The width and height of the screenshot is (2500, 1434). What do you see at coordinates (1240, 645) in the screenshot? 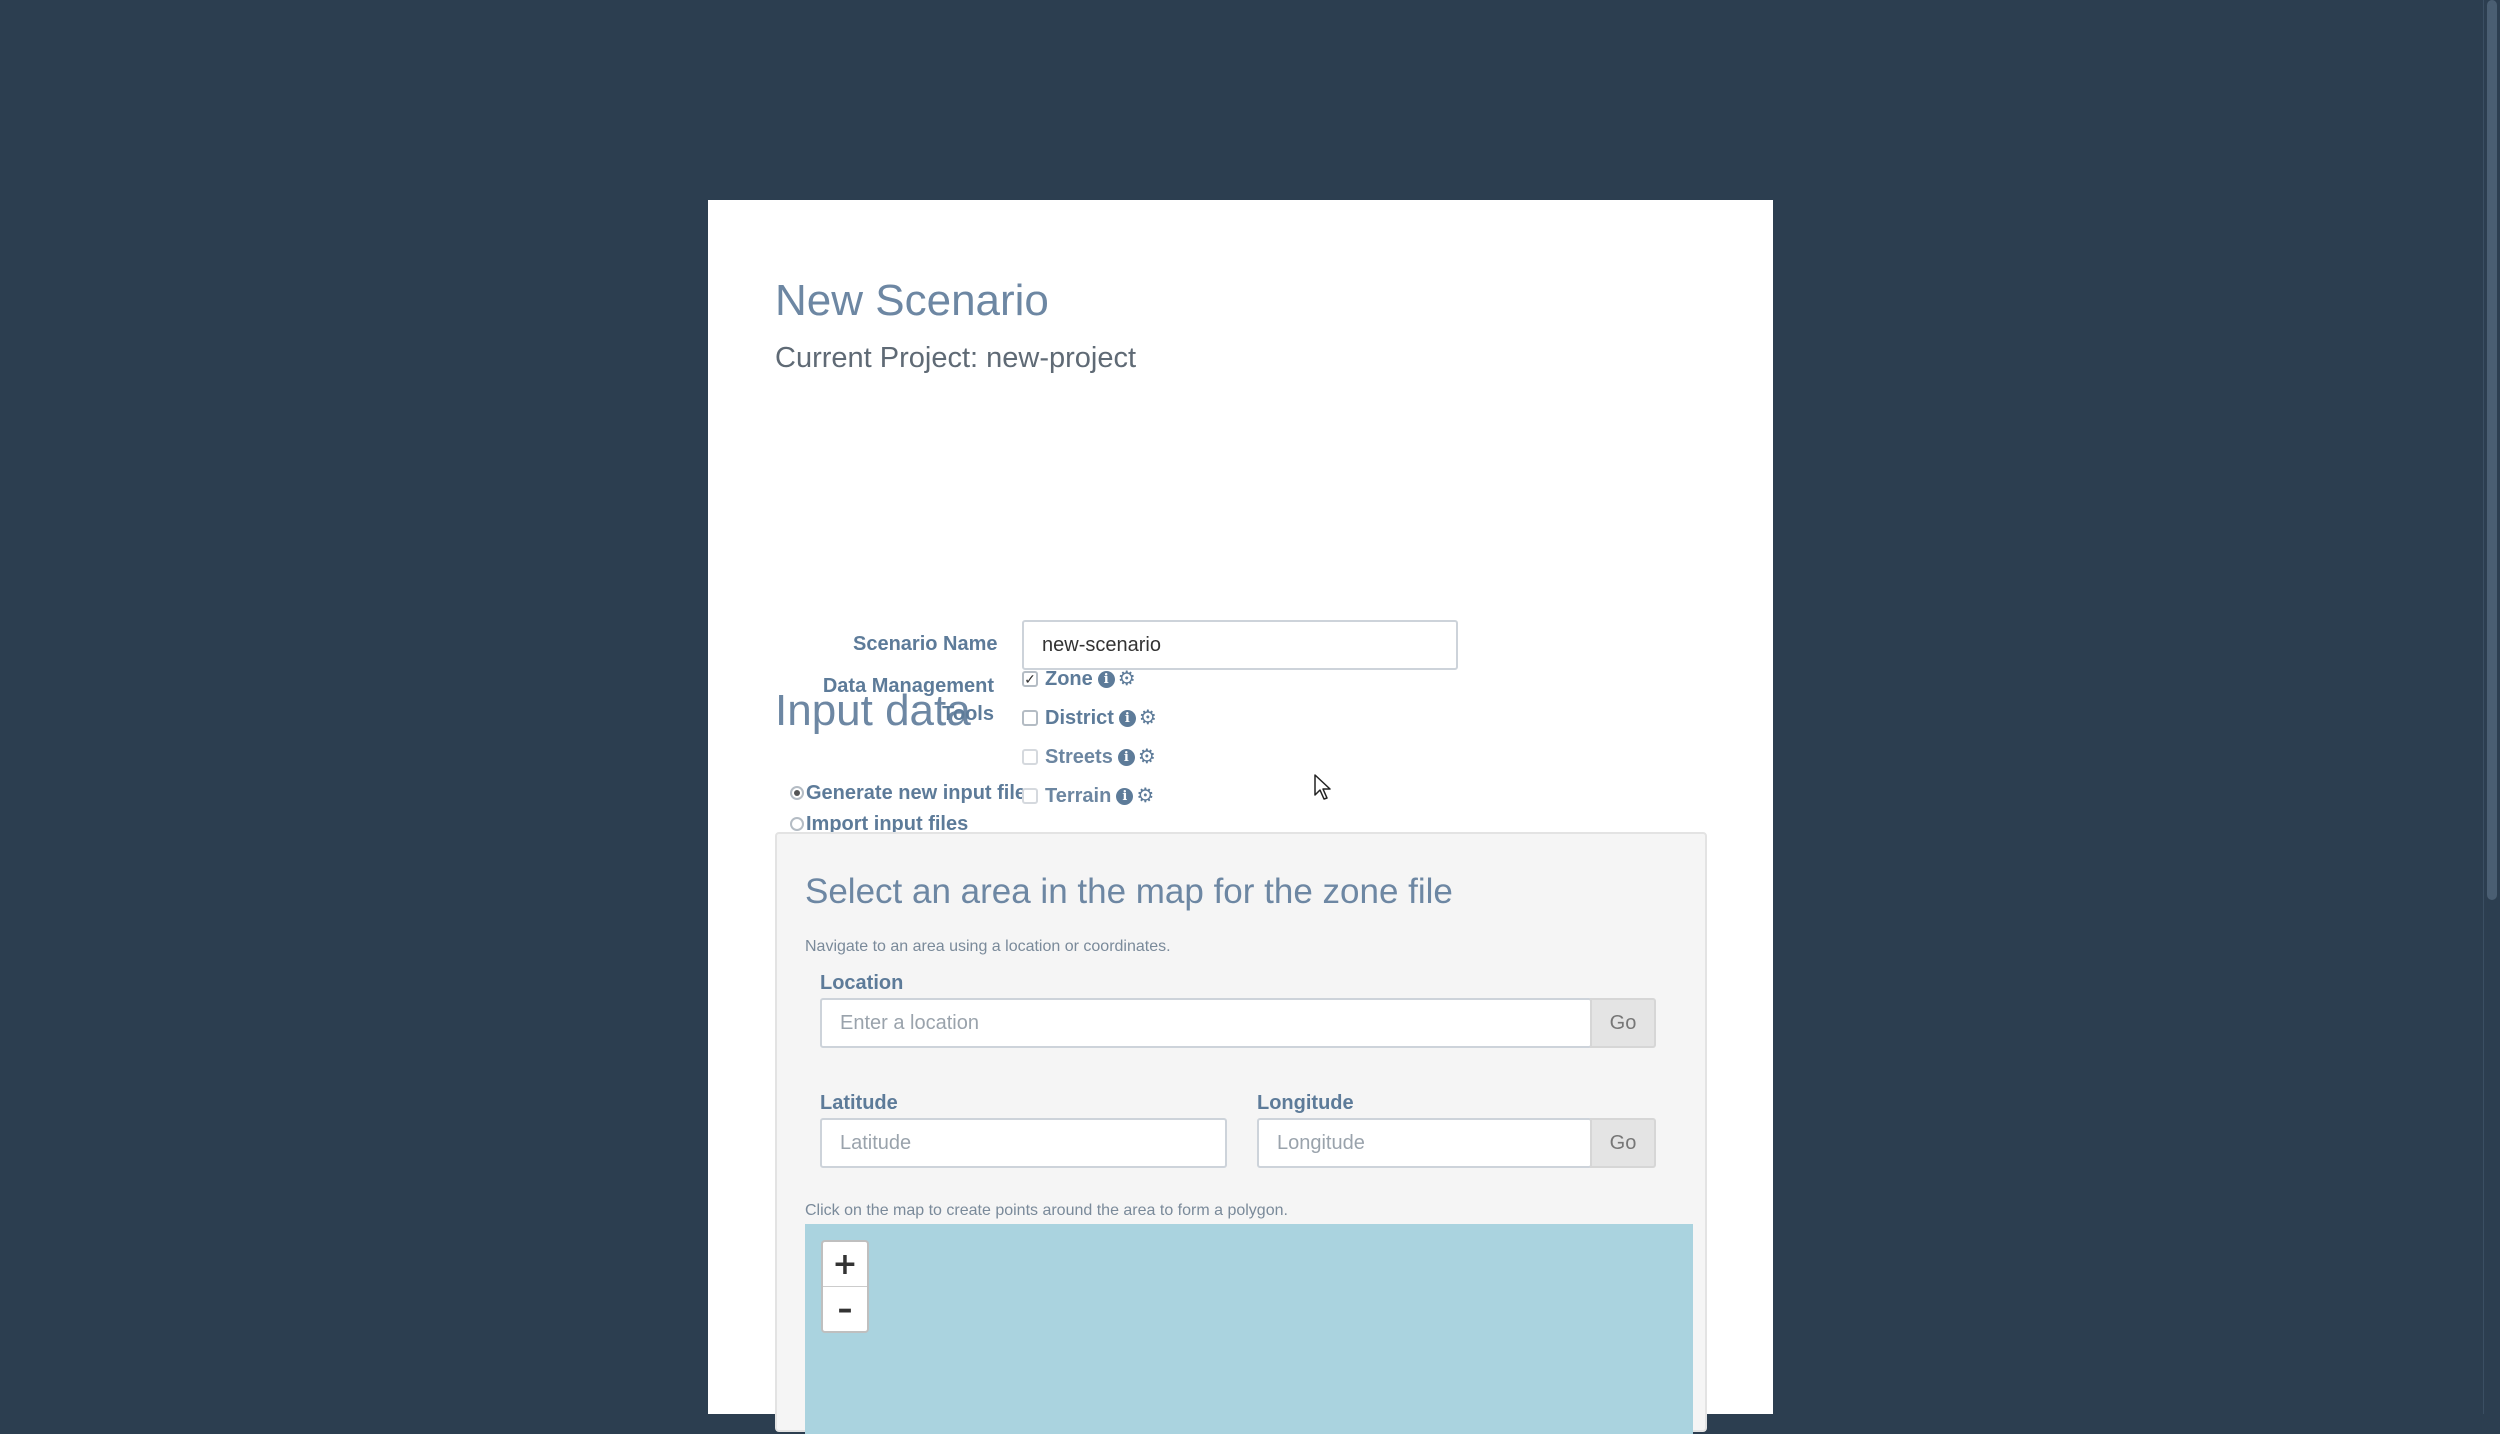
I see `scenario-name-input` at bounding box center [1240, 645].